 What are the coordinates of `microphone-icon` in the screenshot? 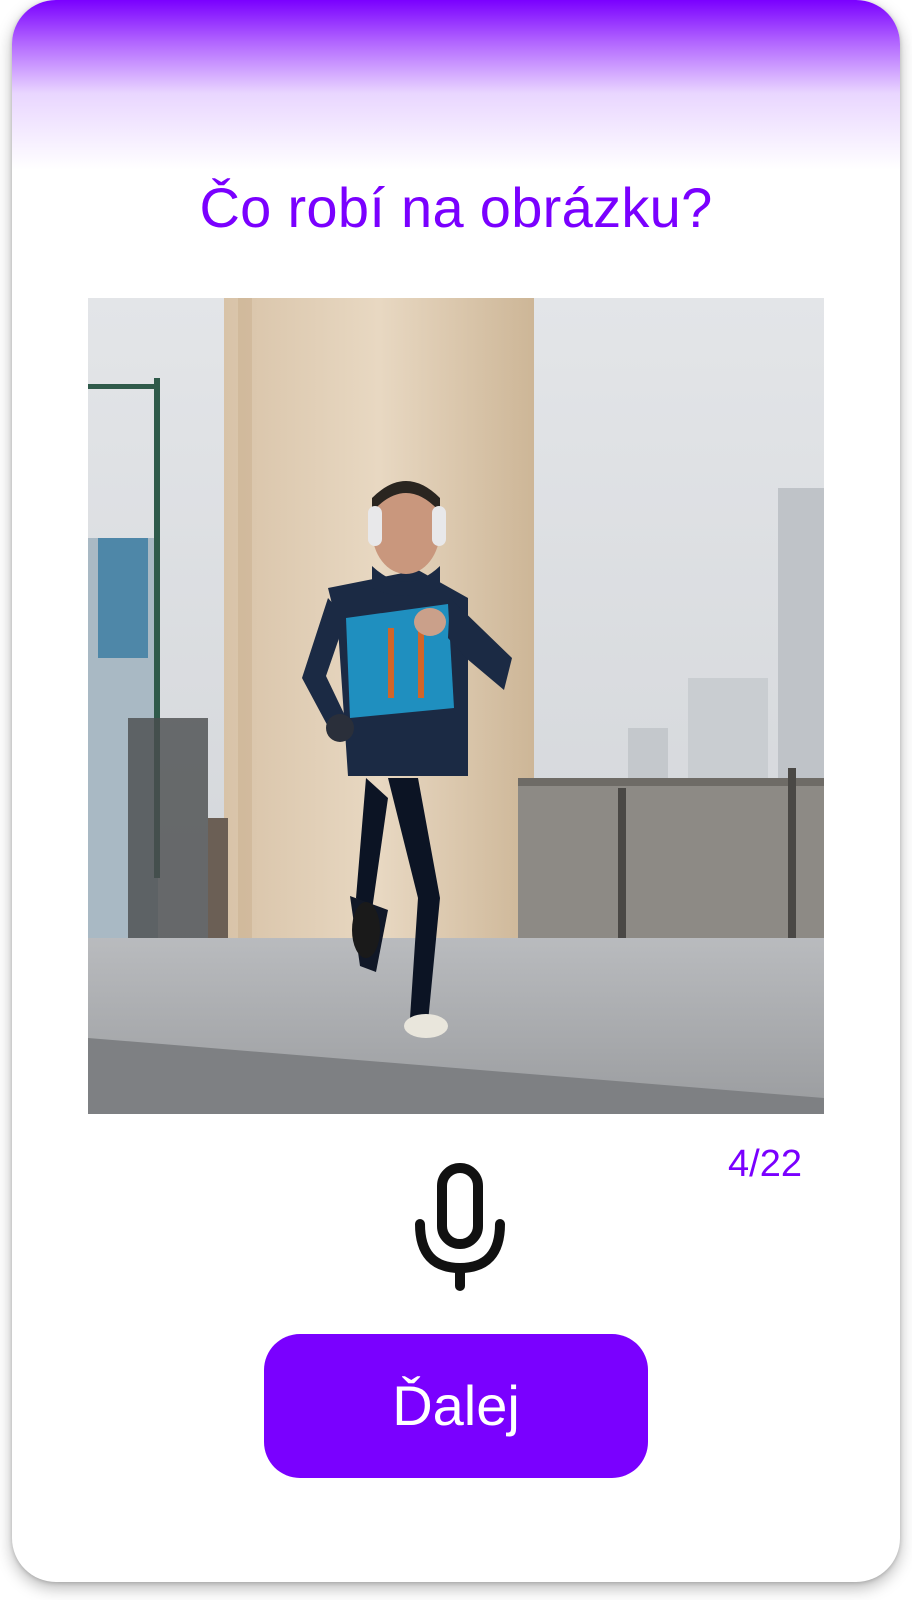 It's located at (460, 1227).